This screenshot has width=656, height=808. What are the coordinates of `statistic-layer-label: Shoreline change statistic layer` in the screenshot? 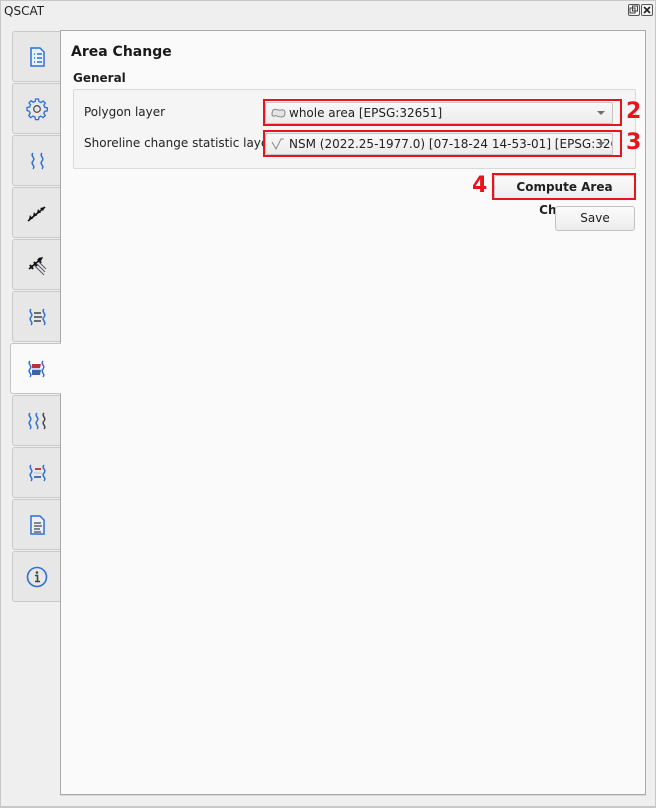 It's located at (179, 143).